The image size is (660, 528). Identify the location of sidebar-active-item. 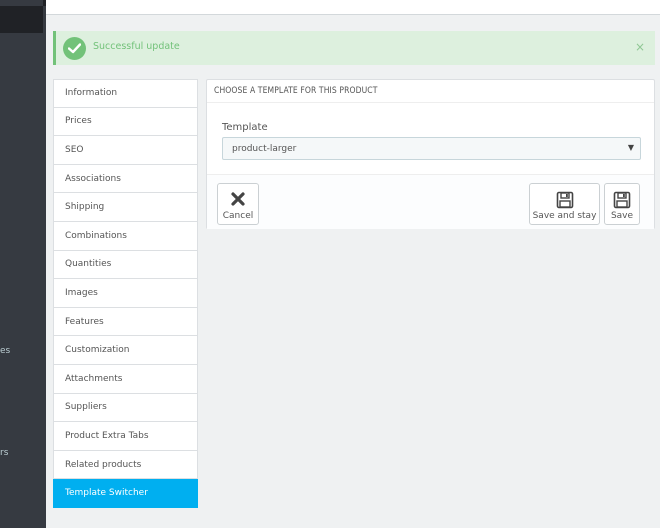
(21, 19).